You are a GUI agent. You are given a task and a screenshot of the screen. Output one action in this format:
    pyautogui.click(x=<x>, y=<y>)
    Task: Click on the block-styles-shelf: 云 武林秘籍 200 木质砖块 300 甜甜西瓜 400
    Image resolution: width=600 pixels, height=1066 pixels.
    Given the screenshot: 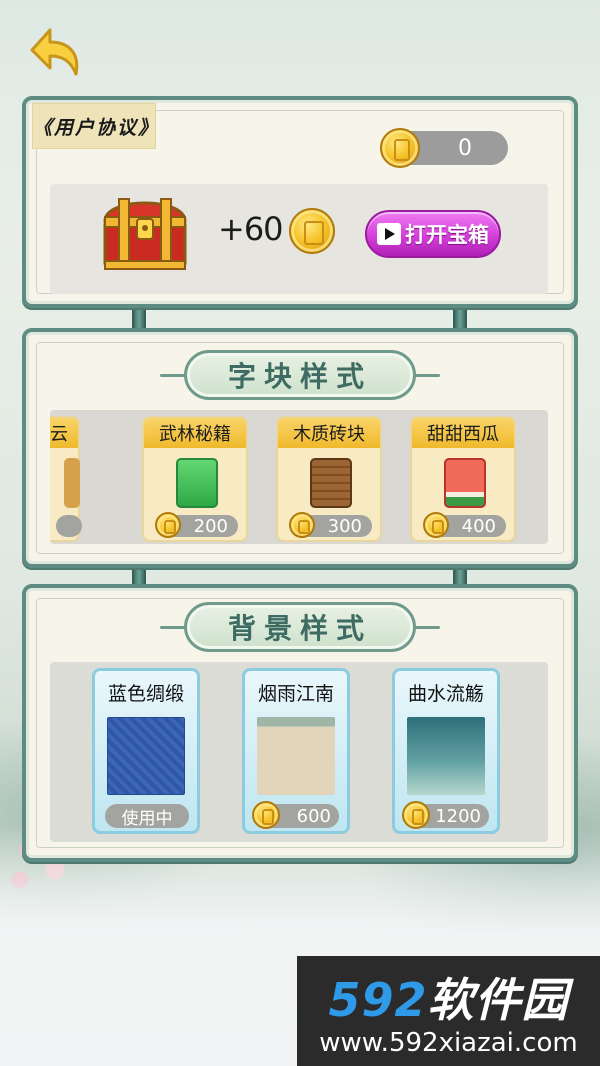 What is the action you would take?
    pyautogui.click(x=299, y=477)
    